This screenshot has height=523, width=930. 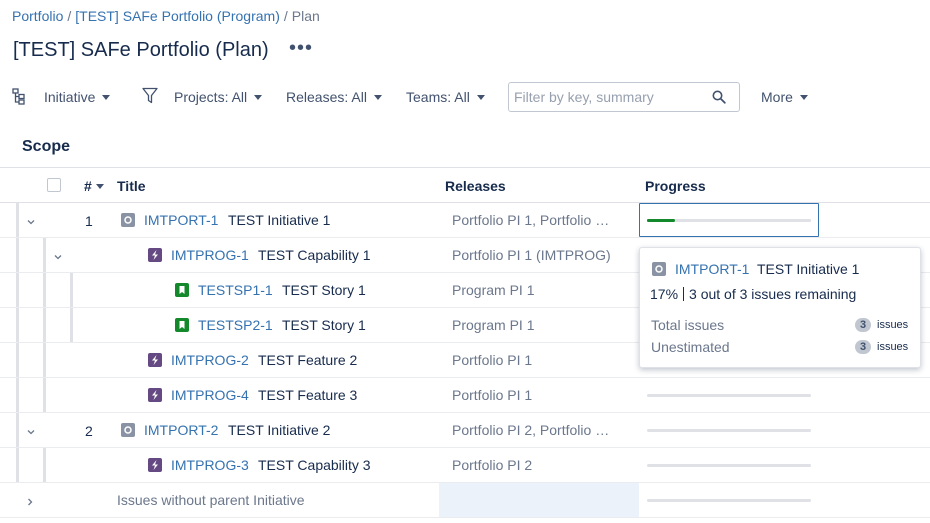 I want to click on row-number: 2, so click(x=89, y=431).